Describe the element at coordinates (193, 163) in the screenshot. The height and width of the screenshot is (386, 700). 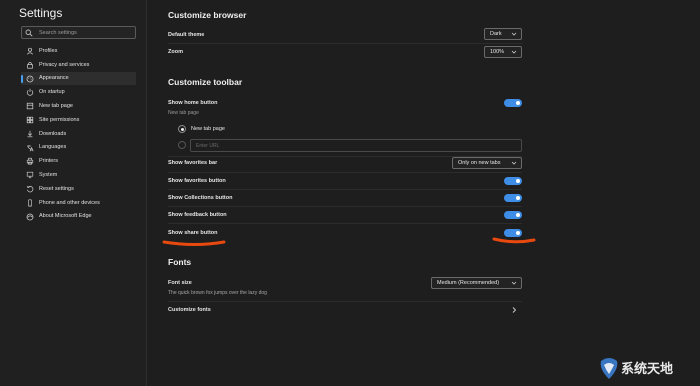
I see `show-favorites-bar-label: Show favorites bar` at that location.